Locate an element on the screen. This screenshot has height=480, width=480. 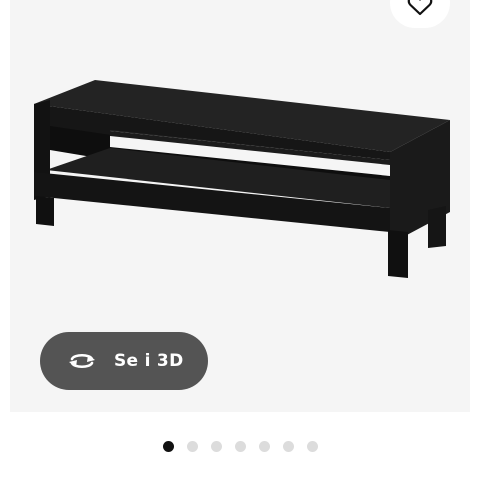
rotate-3d-icon is located at coordinates (82, 361).